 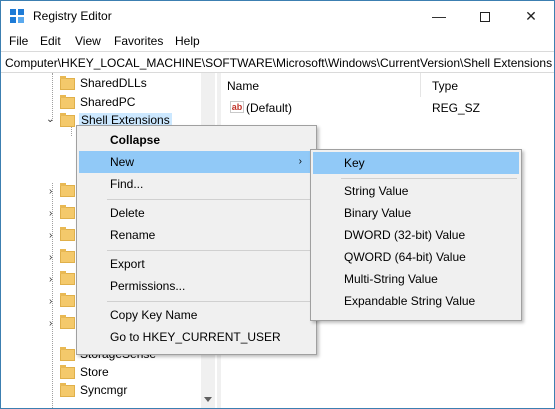 I want to click on minimize-button: —, so click(x=439, y=16).